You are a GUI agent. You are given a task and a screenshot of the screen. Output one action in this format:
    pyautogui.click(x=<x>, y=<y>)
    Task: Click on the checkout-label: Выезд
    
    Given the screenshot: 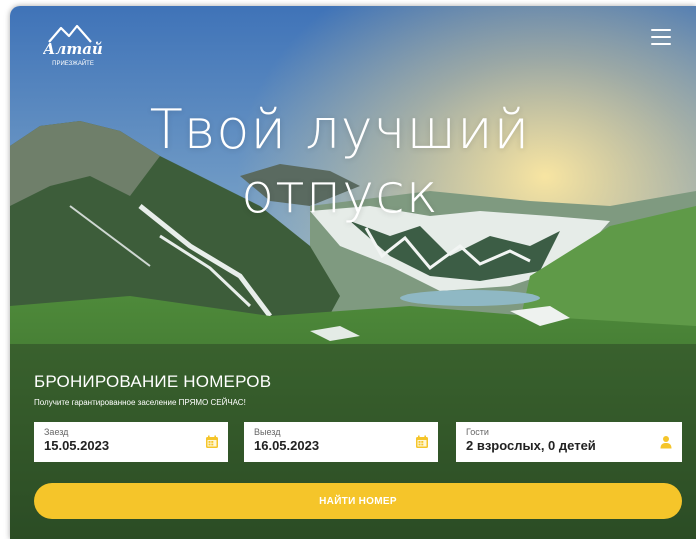 What is the action you would take?
    pyautogui.click(x=267, y=432)
    